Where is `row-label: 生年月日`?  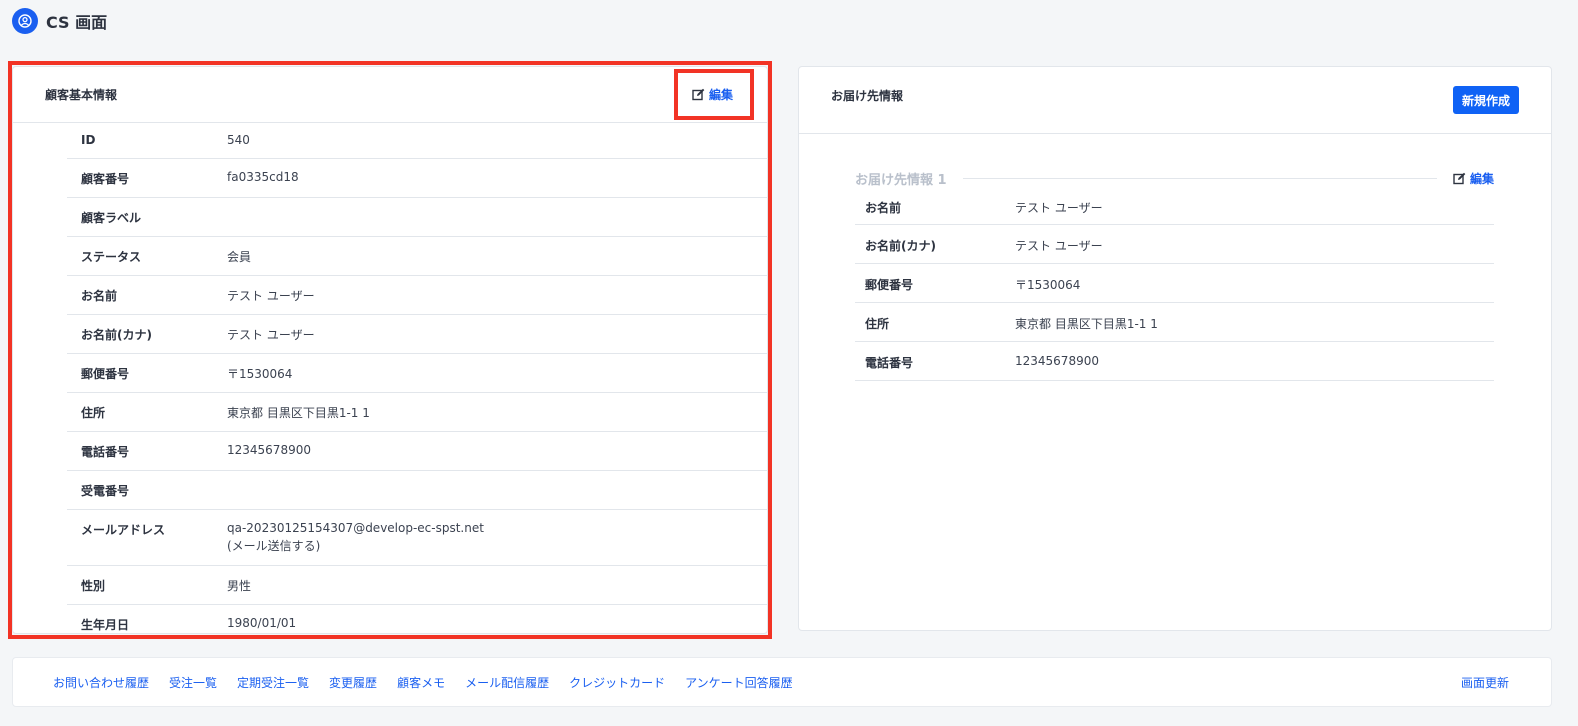
row-label: 生年月日 is located at coordinates (147, 618).